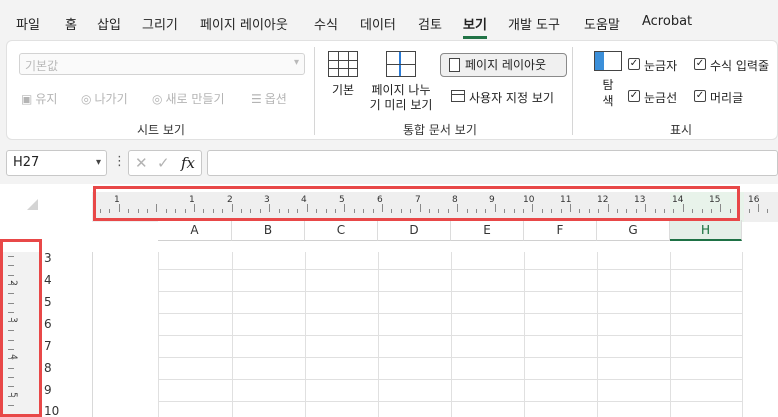  I want to click on navigation-label-2: 색, so click(608, 101).